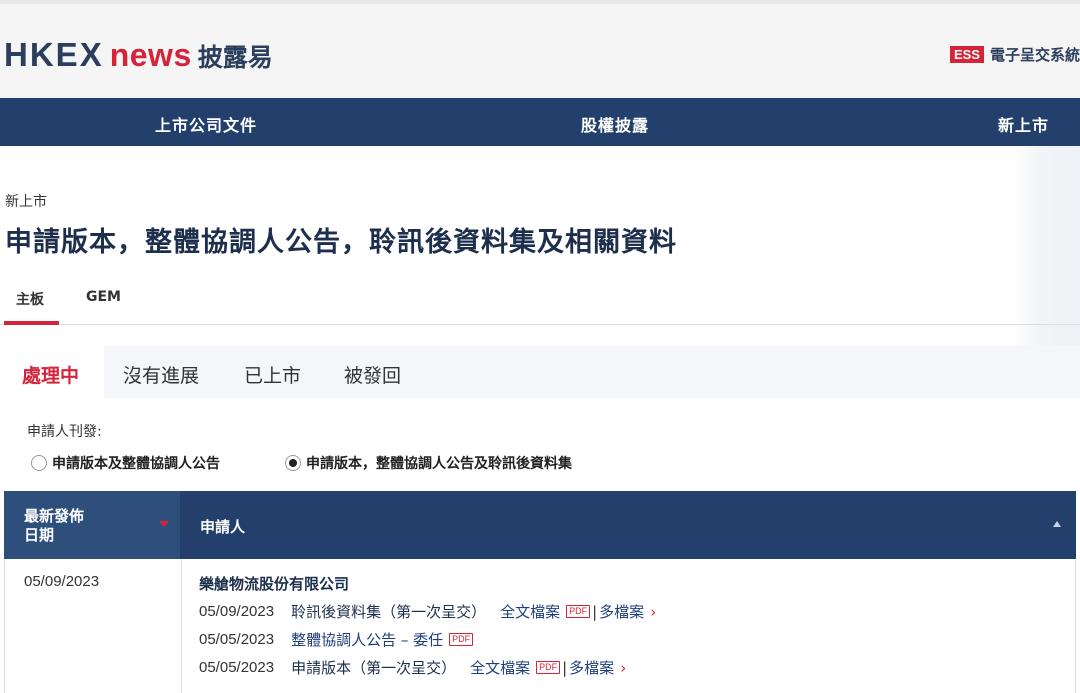 Image resolution: width=1080 pixels, height=693 pixels. Describe the element at coordinates (26, 201) in the screenshot. I see `breadcrumb: 新上市` at that location.